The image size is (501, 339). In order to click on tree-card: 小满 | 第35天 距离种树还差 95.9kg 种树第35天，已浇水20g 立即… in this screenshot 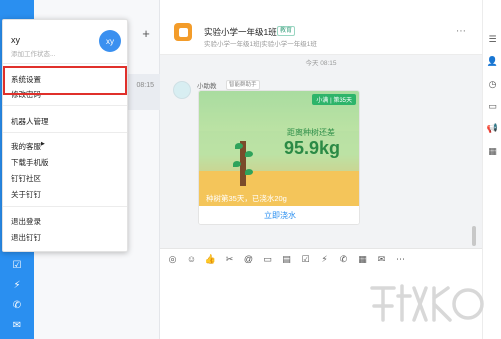, I will do `click(279, 157)`.